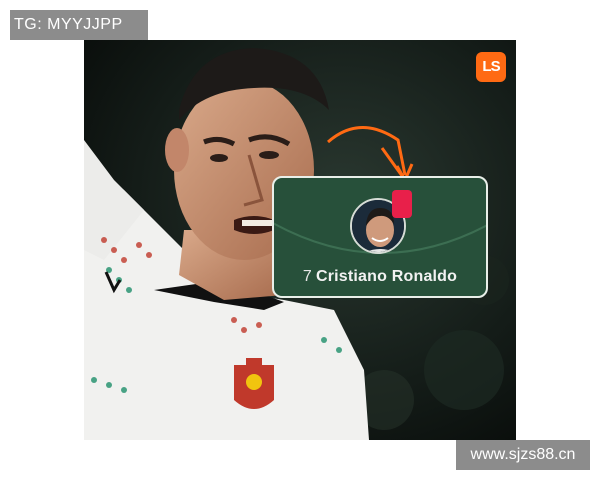  Describe the element at coordinates (307, 276) in the screenshot. I see `player-number: 7` at that location.